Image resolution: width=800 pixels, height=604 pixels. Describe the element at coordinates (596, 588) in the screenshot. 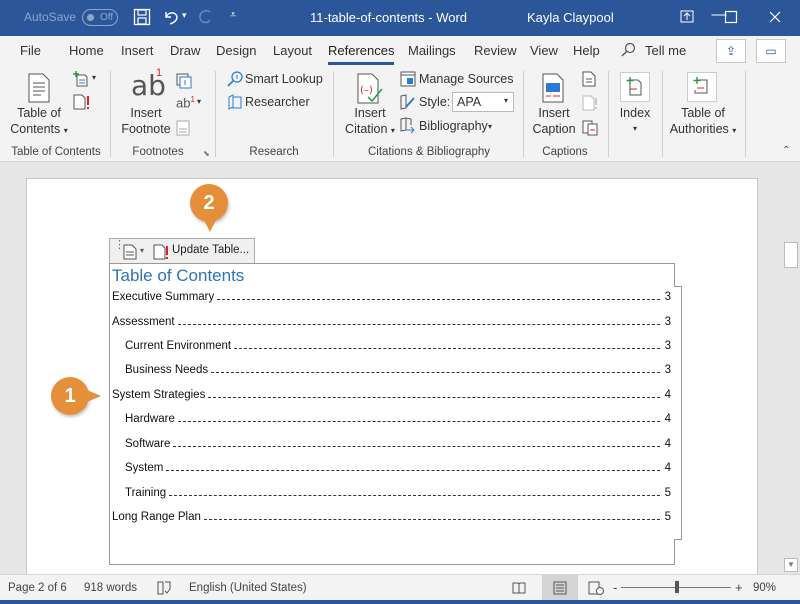

I see `web-layout-icon` at that location.